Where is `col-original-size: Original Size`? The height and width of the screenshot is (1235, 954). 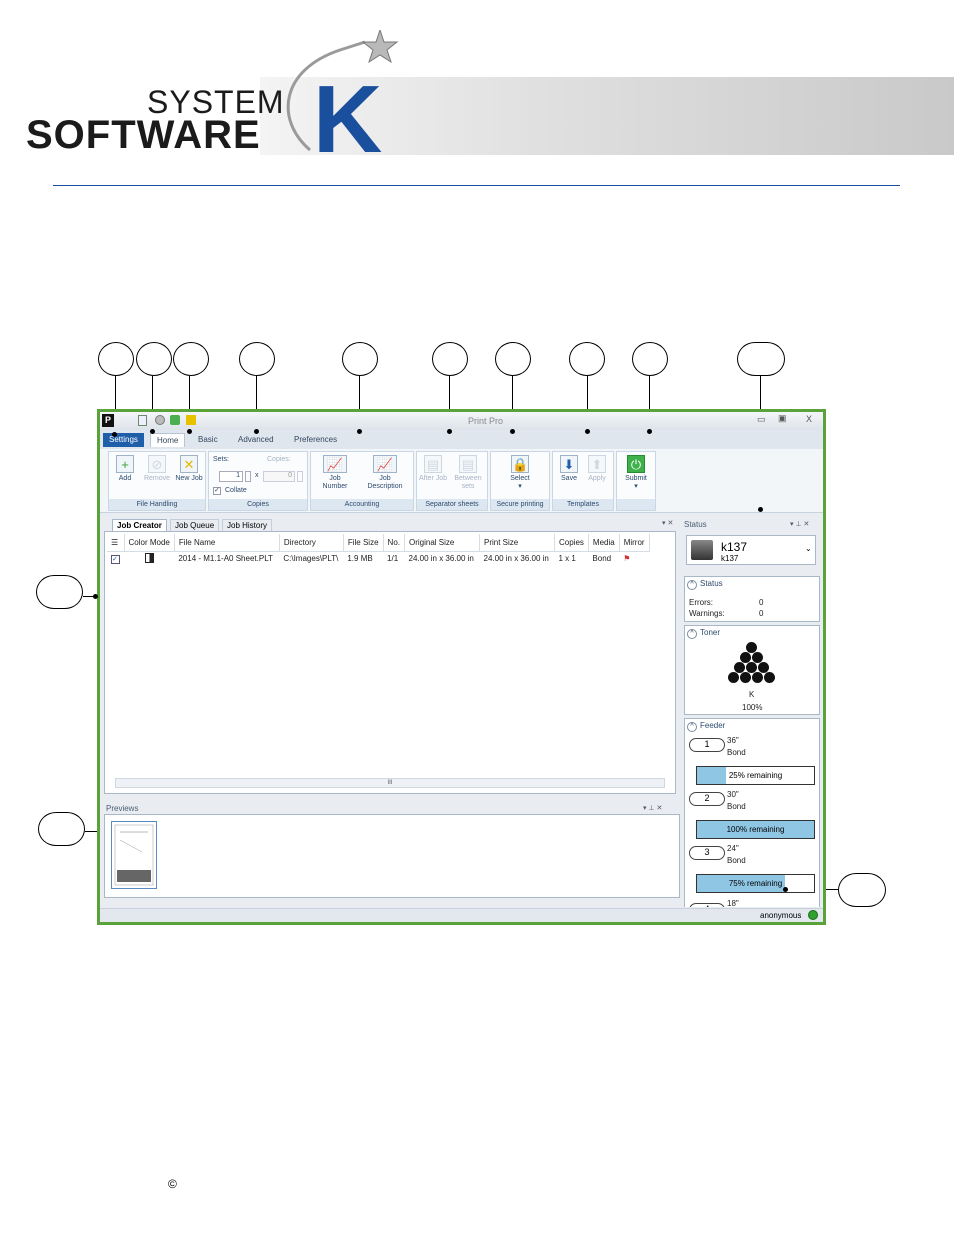
col-original-size: Original Size is located at coordinates (442, 543).